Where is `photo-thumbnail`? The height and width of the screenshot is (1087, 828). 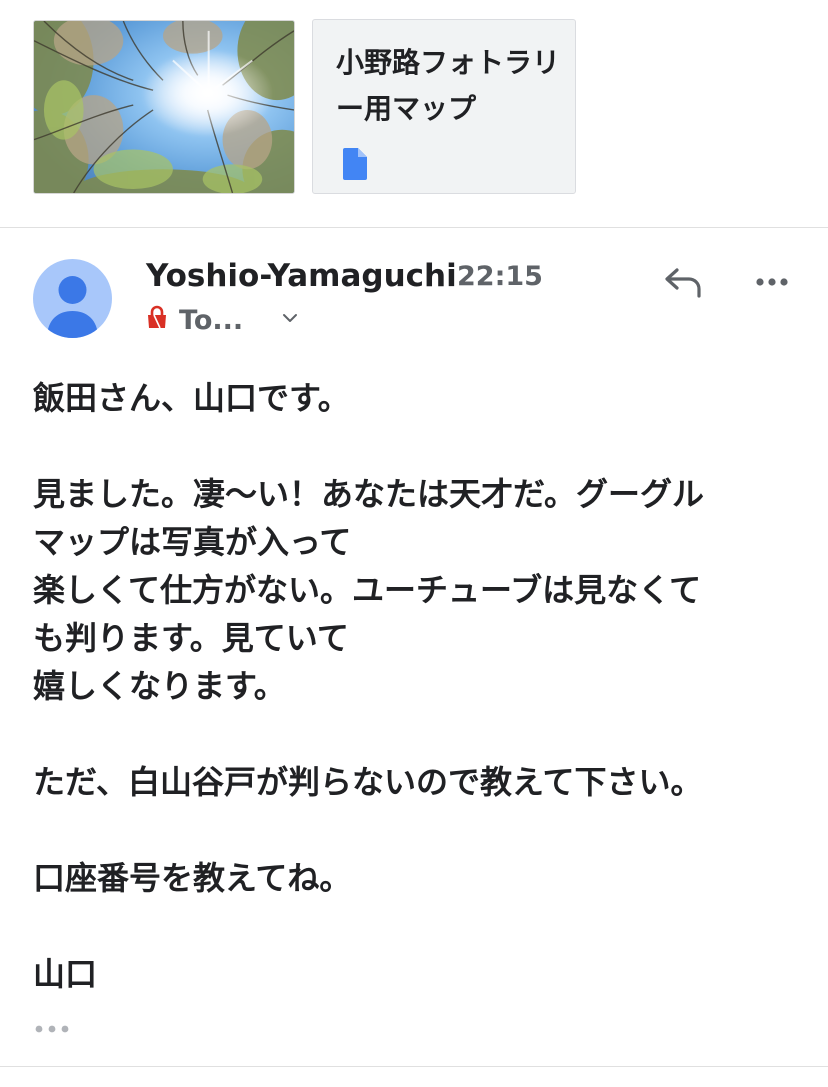 photo-thumbnail is located at coordinates (164, 107).